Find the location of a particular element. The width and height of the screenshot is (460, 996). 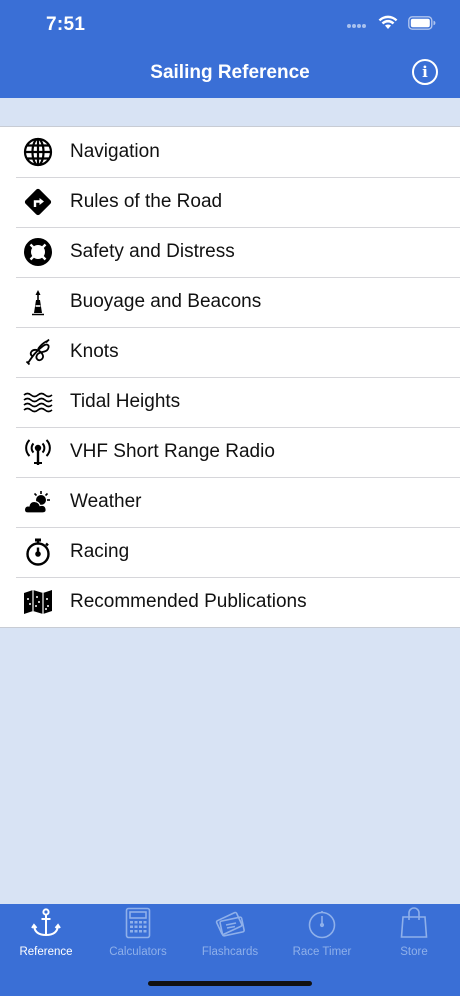

list-item-racing: Racing is located at coordinates (230, 552).